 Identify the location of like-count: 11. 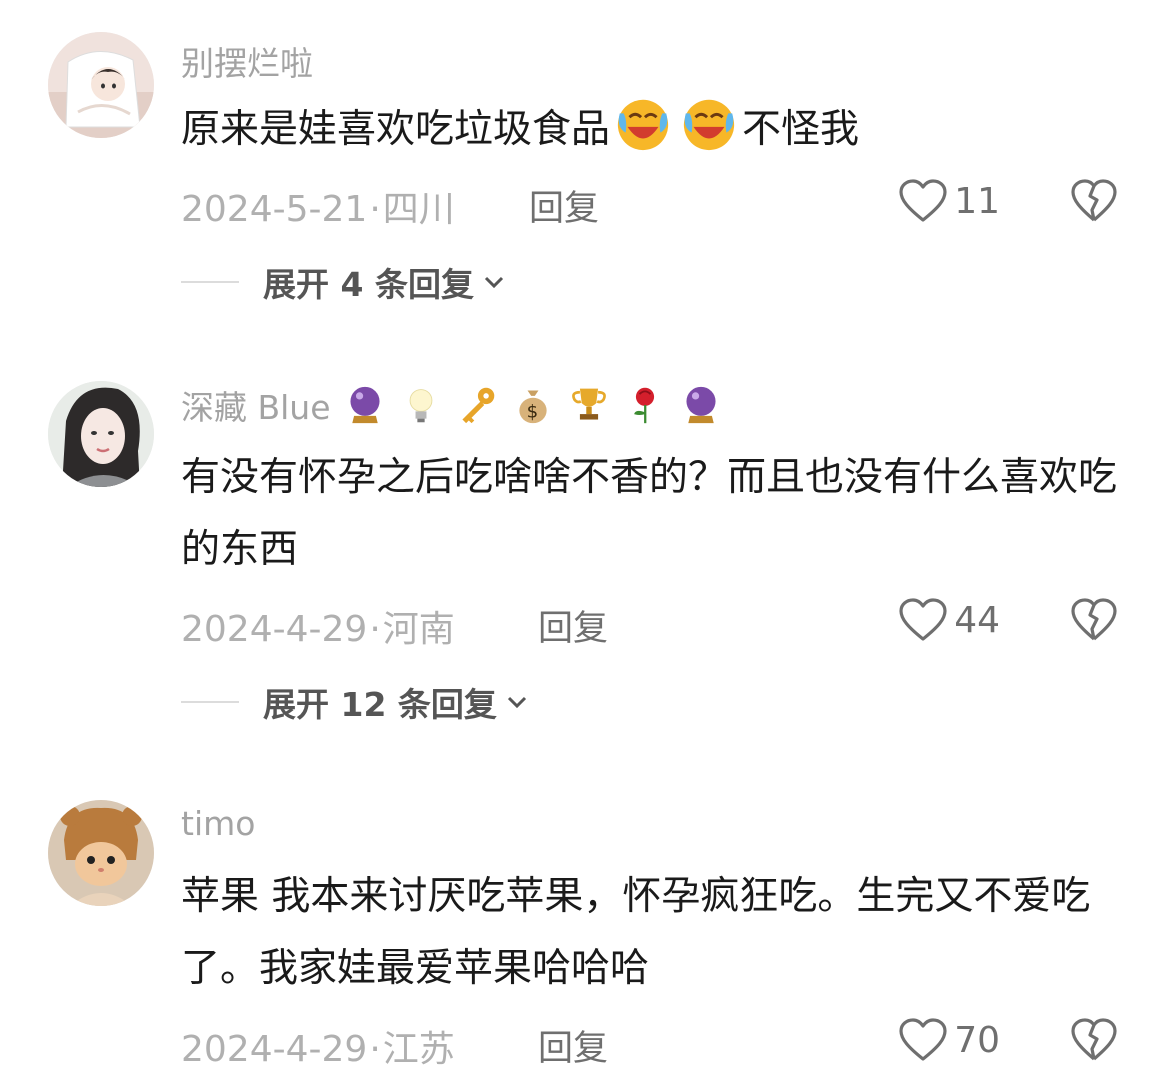
(977, 201).